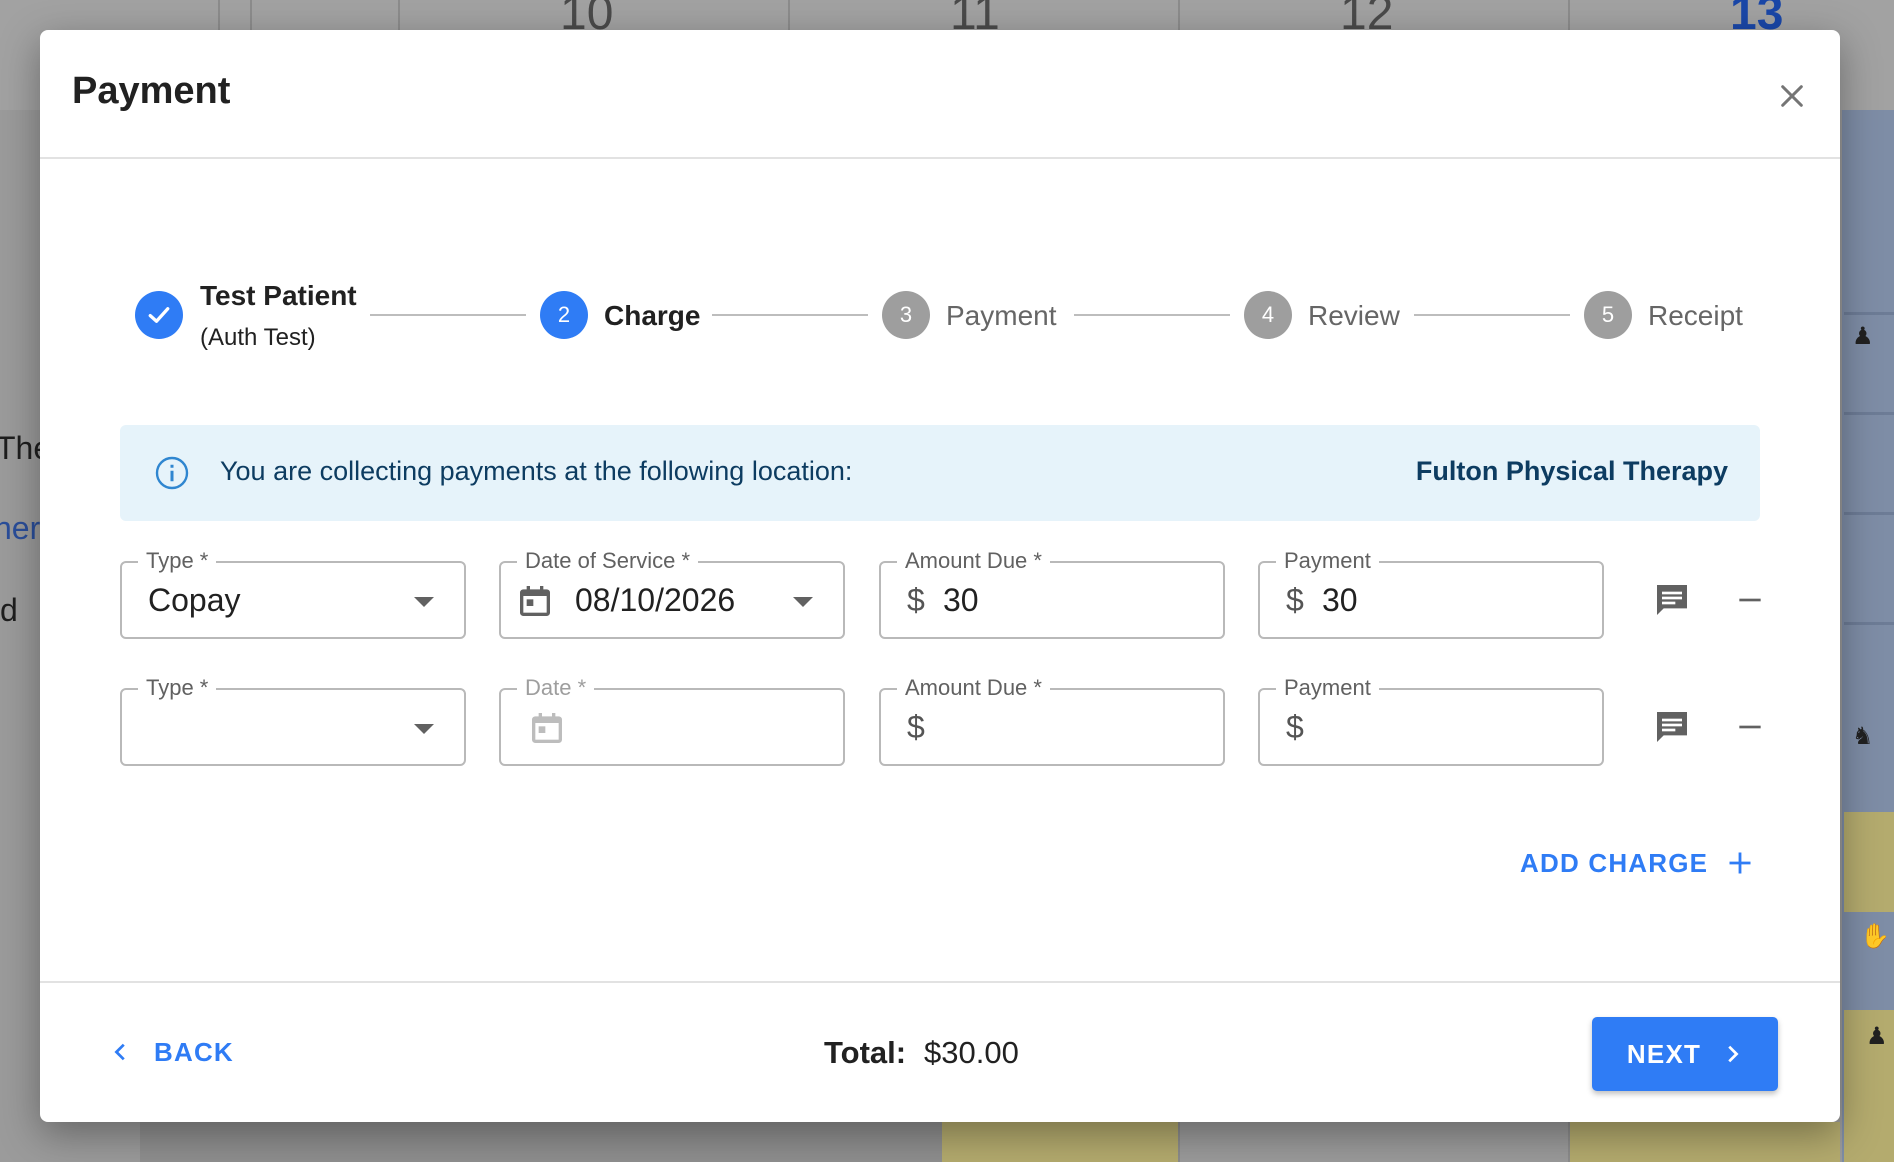  Describe the element at coordinates (1740, 863) in the screenshot. I see `plus-icon` at that location.